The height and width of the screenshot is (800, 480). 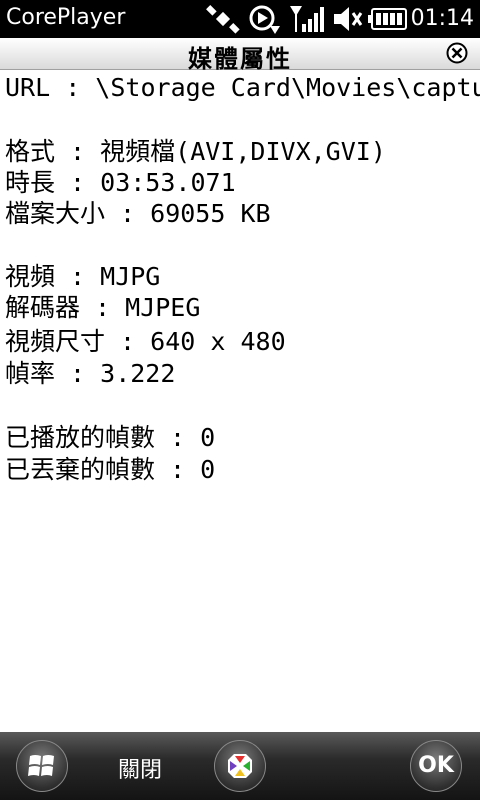 What do you see at coordinates (195, 151) in the screenshot?
I see `format-line: 格式 : 視頻檔(AVI,DIVX,GVI)` at bounding box center [195, 151].